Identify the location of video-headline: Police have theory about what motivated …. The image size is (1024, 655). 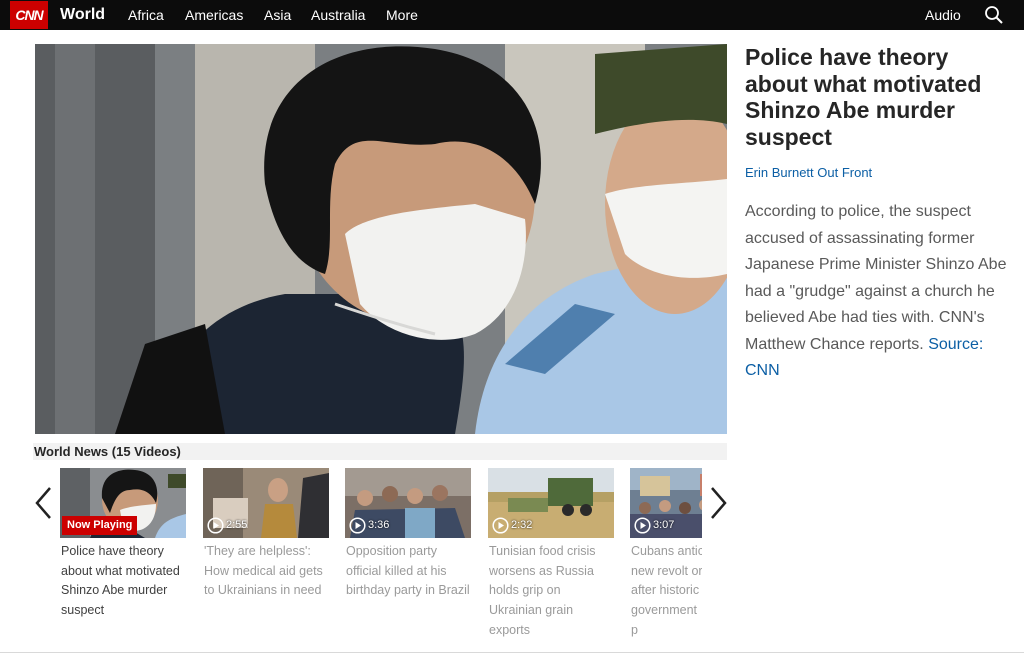
(863, 97).